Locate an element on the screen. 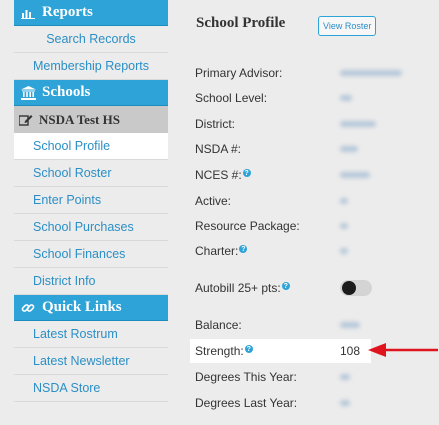  sidebar-item-label: School Finances is located at coordinates (79, 254).